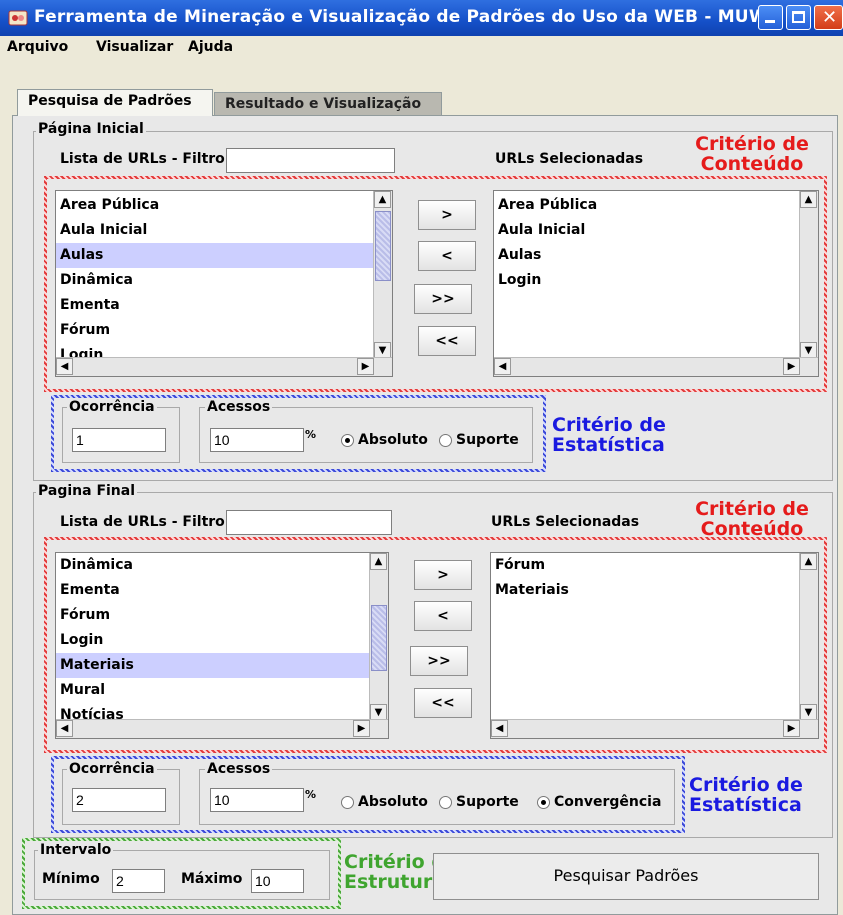 The width and height of the screenshot is (843, 915). What do you see at coordinates (645, 590) in the screenshot?
I see `list-item: Materiais` at bounding box center [645, 590].